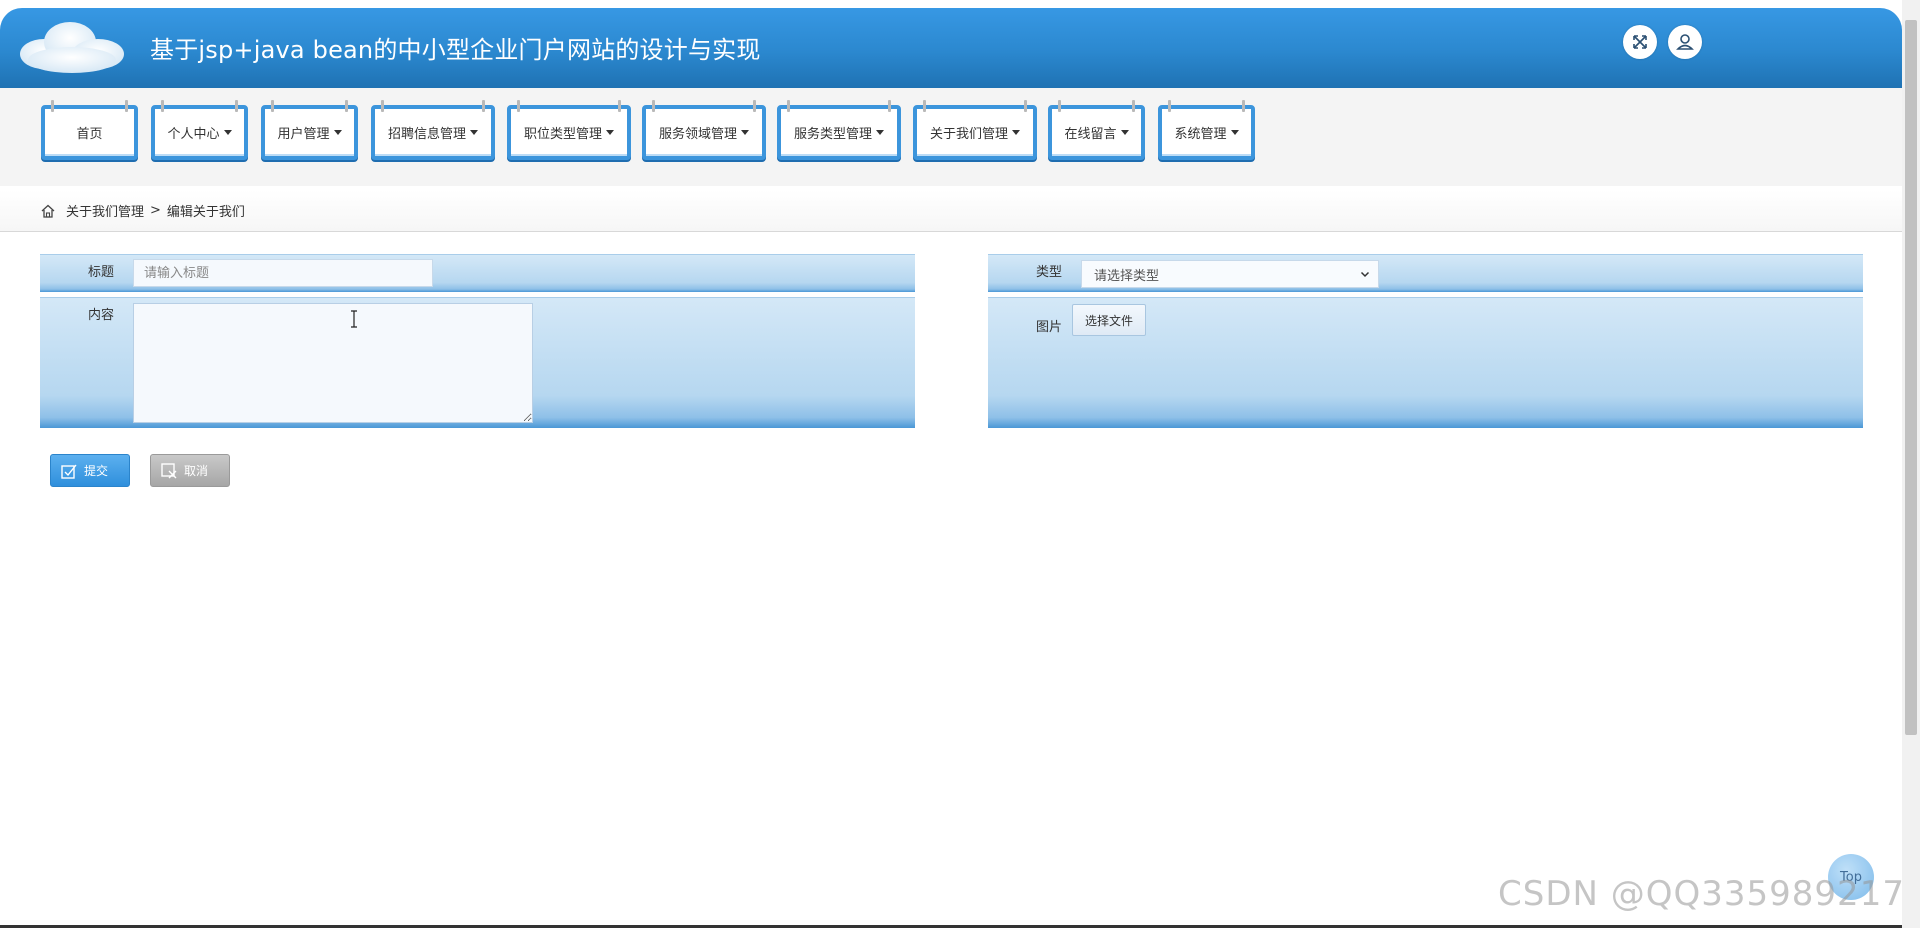 The image size is (1920, 928). I want to click on image-label: 图片, so click(1049, 327).